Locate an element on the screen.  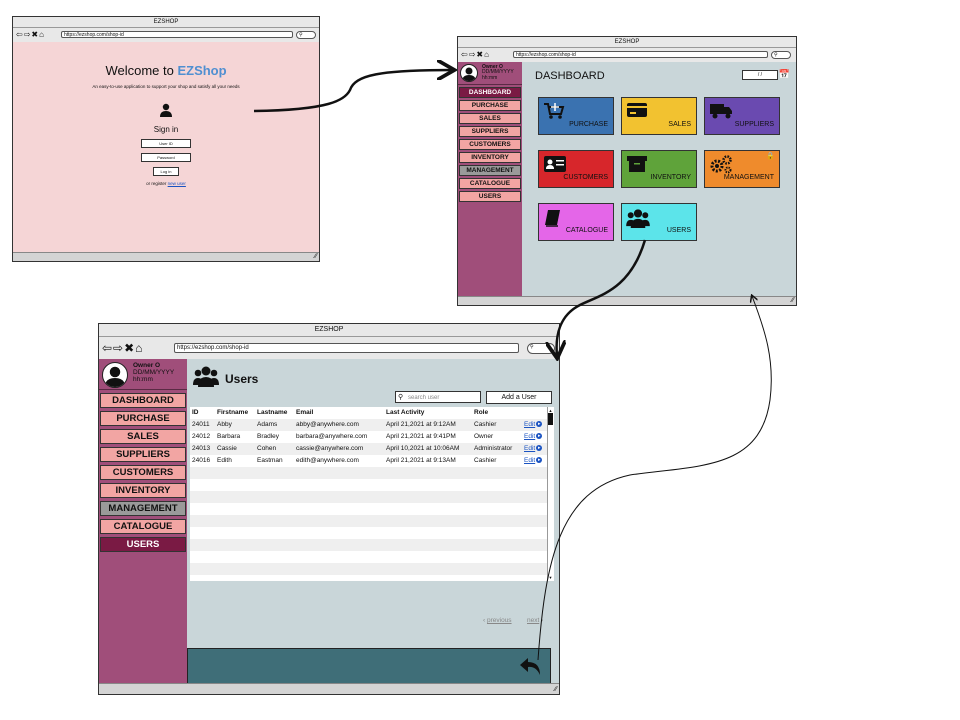
tile-catalogue: CATALOGUE is located at coordinates (576, 222).